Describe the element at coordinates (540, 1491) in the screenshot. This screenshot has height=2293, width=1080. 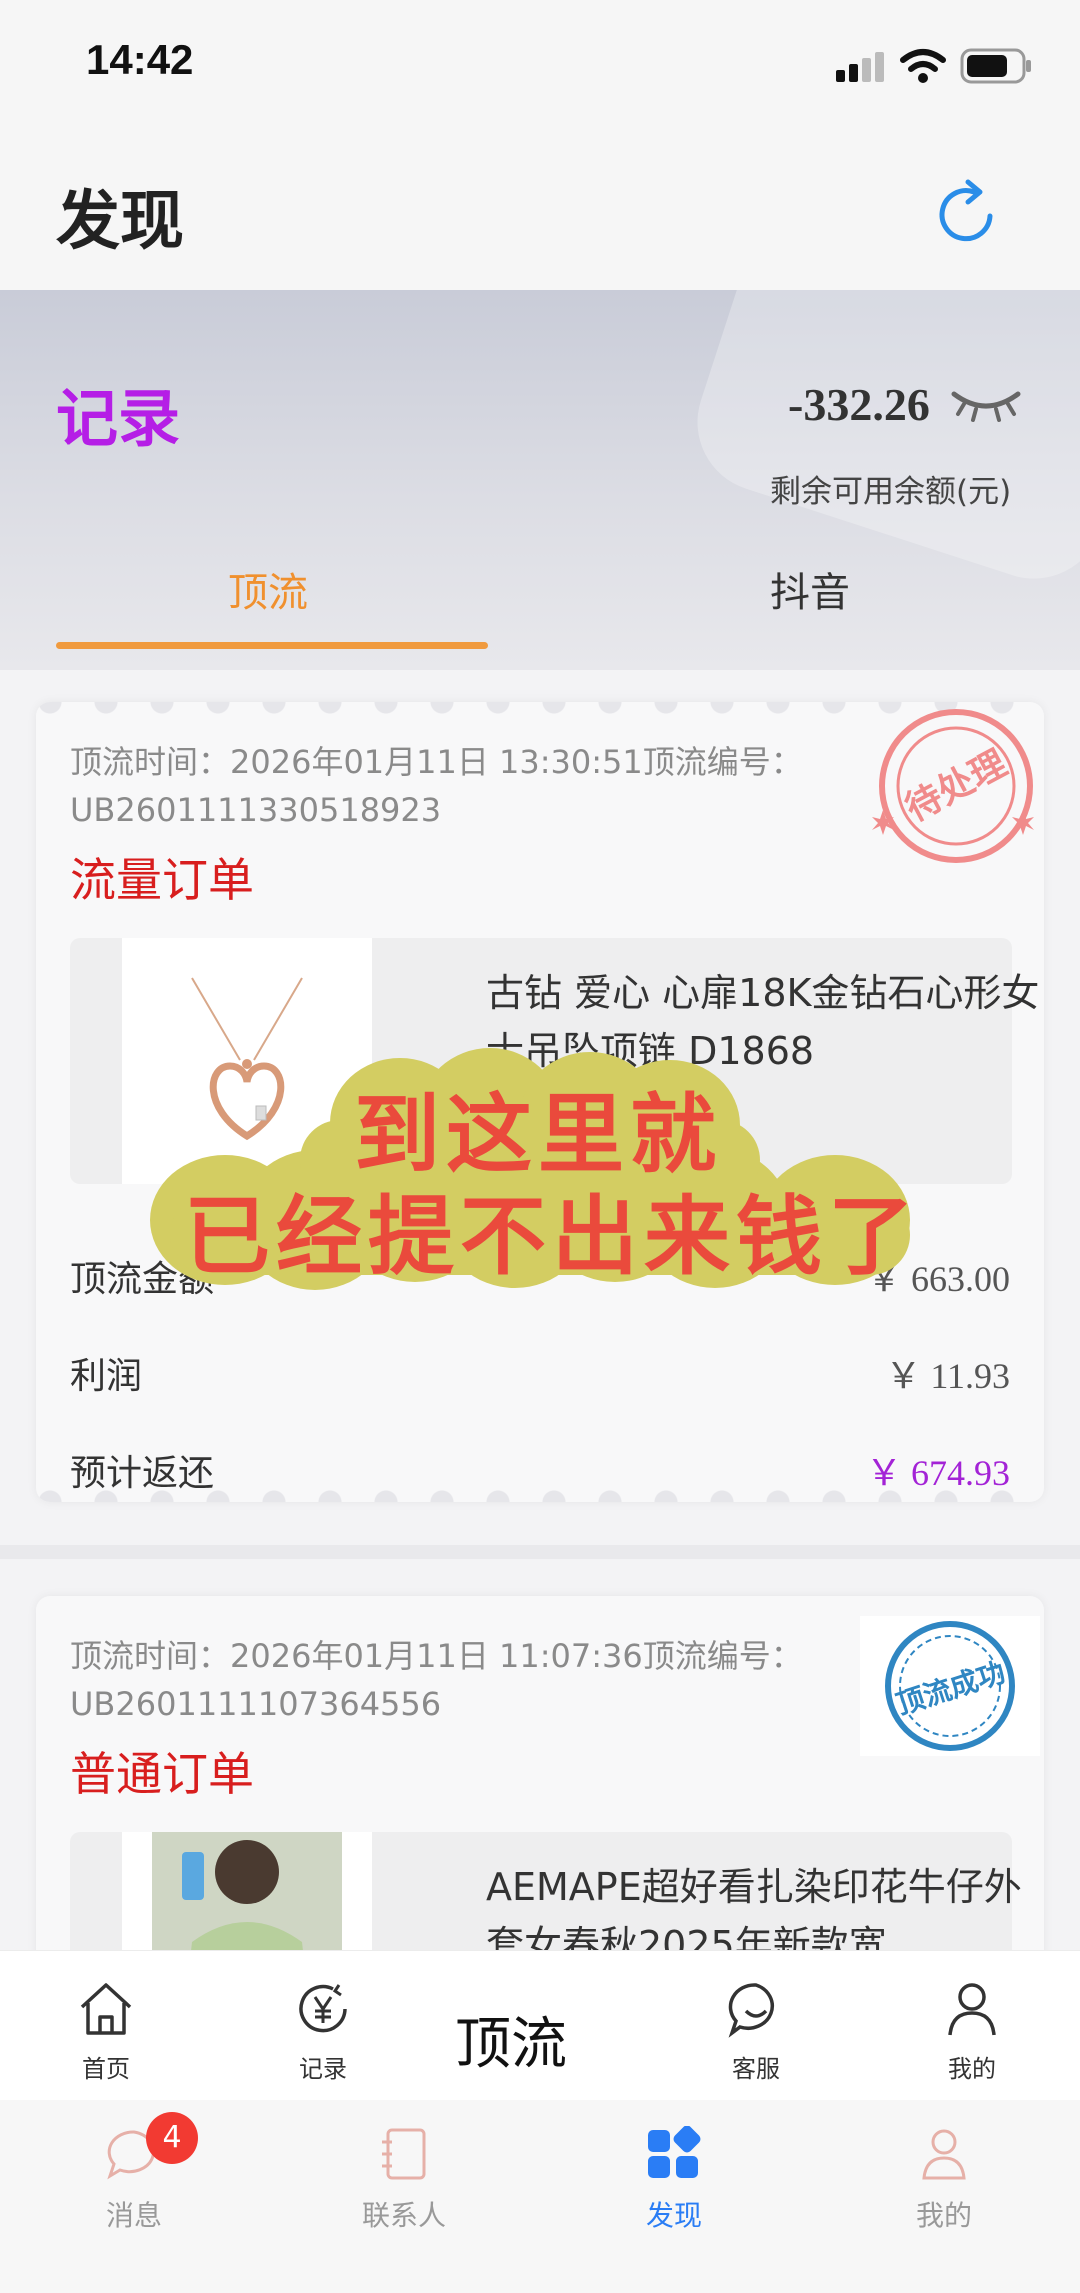
I see `card-scallop-edge` at that location.